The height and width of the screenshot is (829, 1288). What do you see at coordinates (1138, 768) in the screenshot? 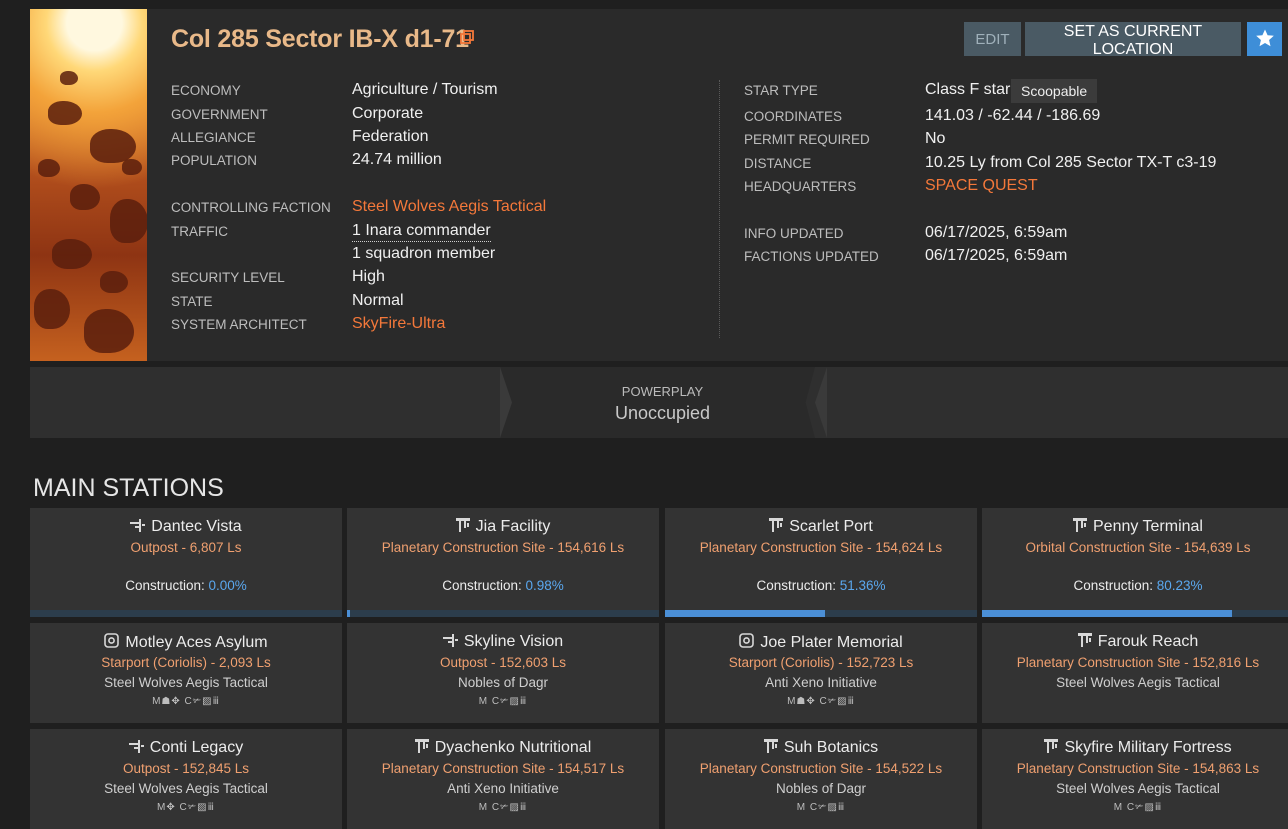
I see `station-type-distance: Planetary Construction Site - 154,863 Ls` at bounding box center [1138, 768].